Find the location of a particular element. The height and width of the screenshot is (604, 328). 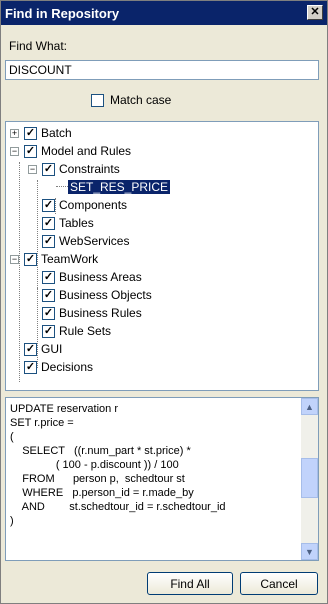

tree-item-label: Model and Rules is located at coordinates (86, 151).